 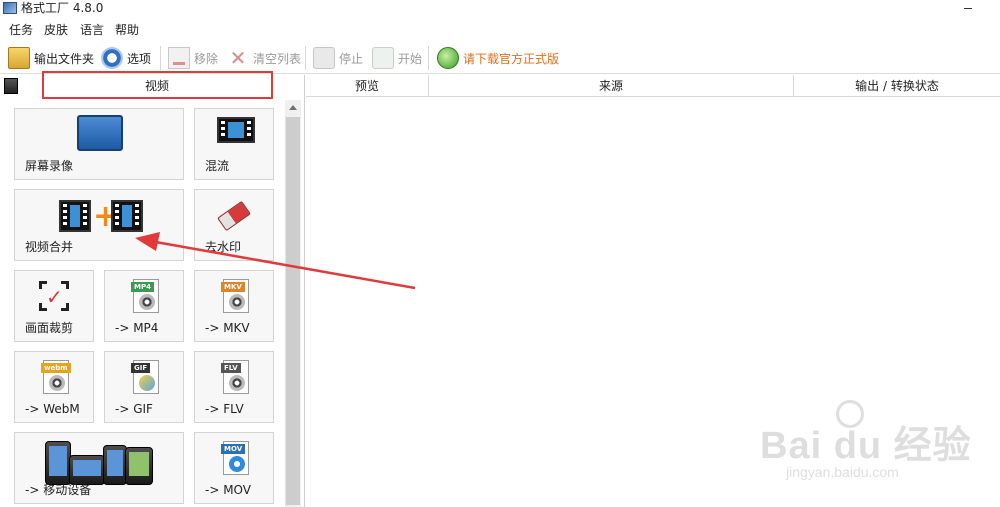 What do you see at coordinates (54, 296) in the screenshot?
I see `crop-icon: ✓` at bounding box center [54, 296].